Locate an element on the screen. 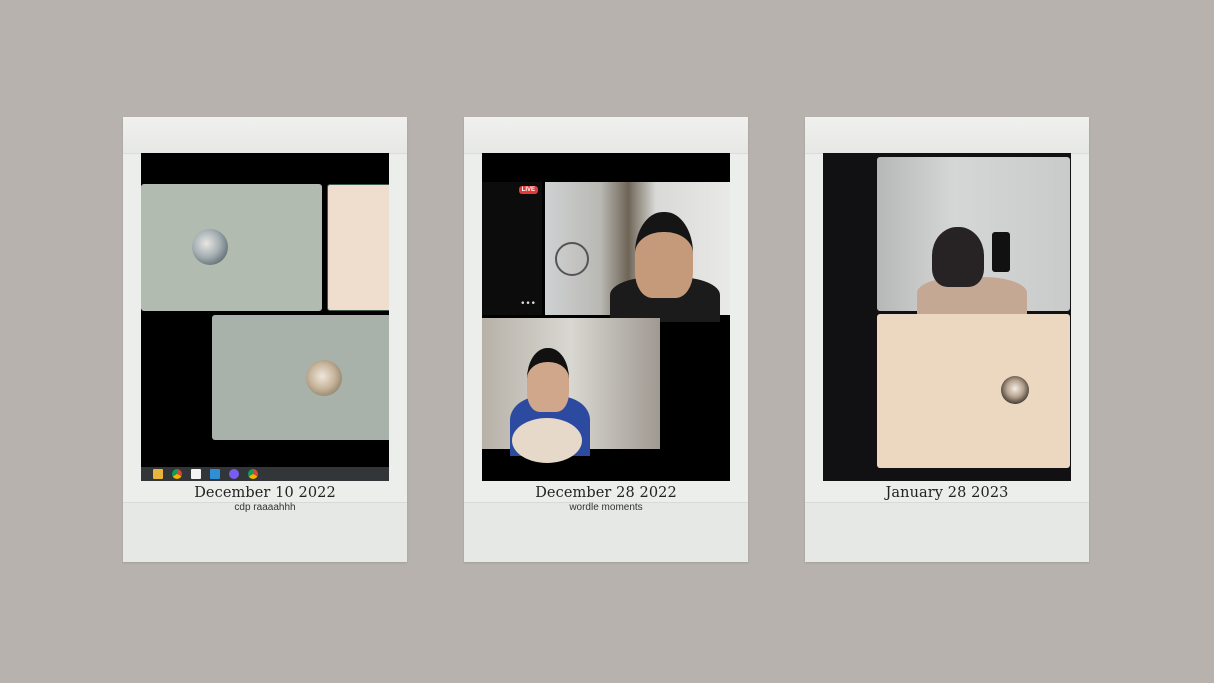 Image resolution: width=1214 pixels, height=683 pixels. caption-note: cdp raaaahhh is located at coordinates (265, 507).